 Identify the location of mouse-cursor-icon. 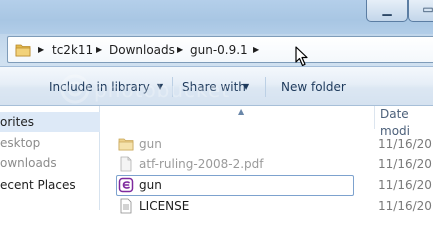
(301, 56).